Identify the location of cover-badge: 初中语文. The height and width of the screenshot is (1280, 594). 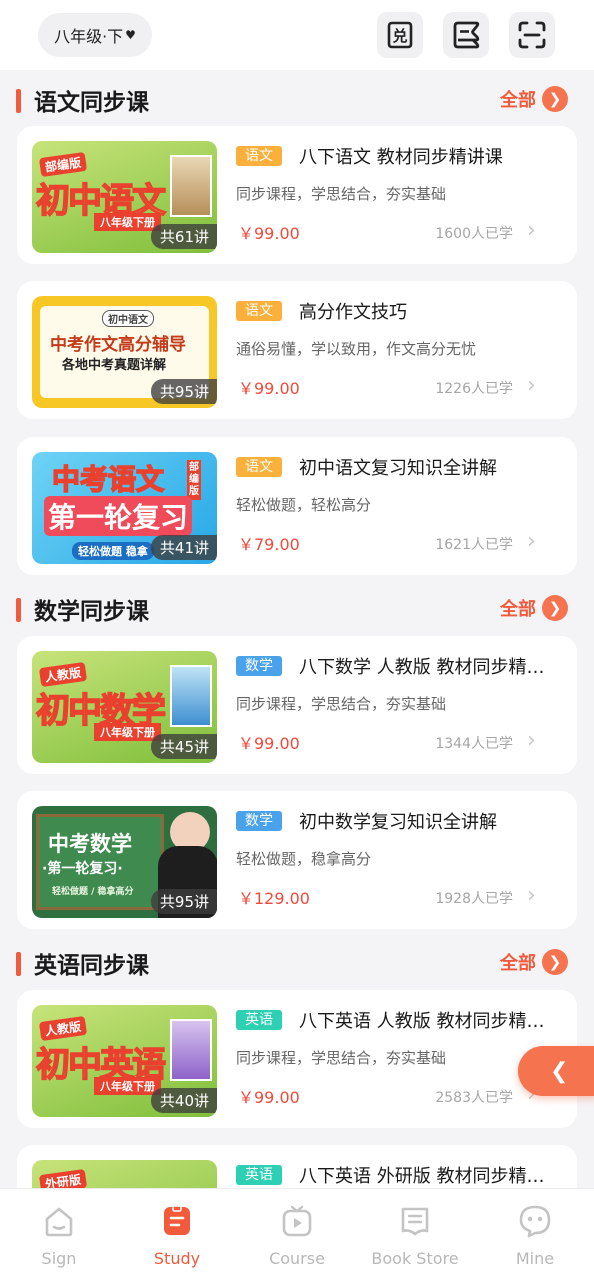
(128, 318).